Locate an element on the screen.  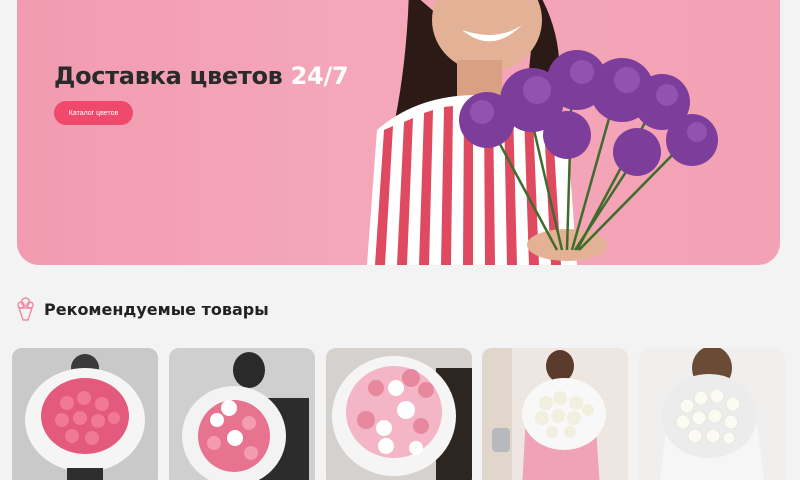
bouquet-icon is located at coordinates (25, 309).